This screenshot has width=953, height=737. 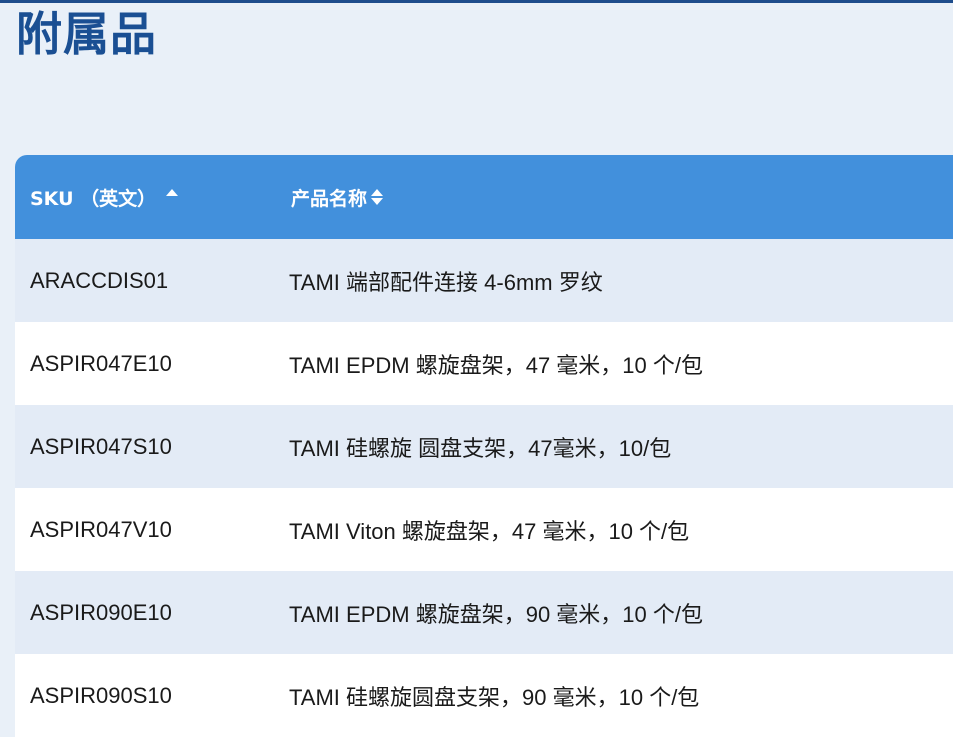 I want to click on sku-header-label: SKU （英文）, so click(x=93, y=198).